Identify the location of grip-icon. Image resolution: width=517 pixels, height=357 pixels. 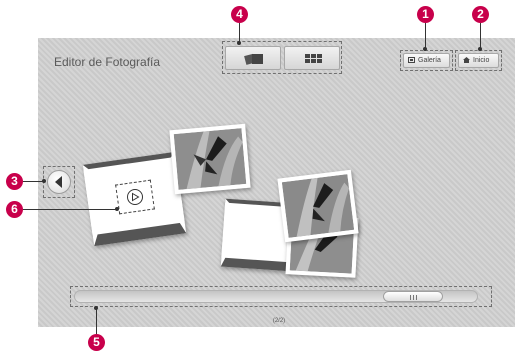
(413, 297).